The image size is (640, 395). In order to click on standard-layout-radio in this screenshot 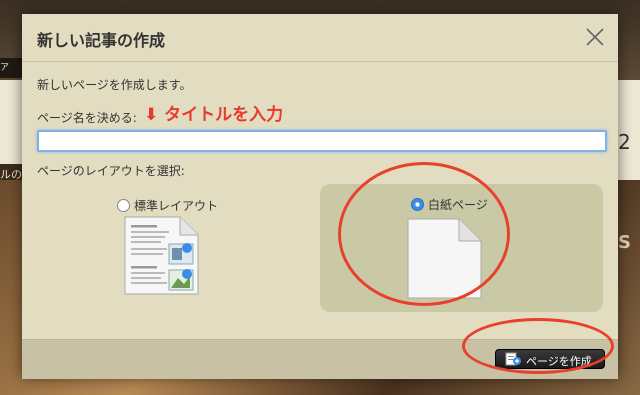, I will do `click(123, 205)`.